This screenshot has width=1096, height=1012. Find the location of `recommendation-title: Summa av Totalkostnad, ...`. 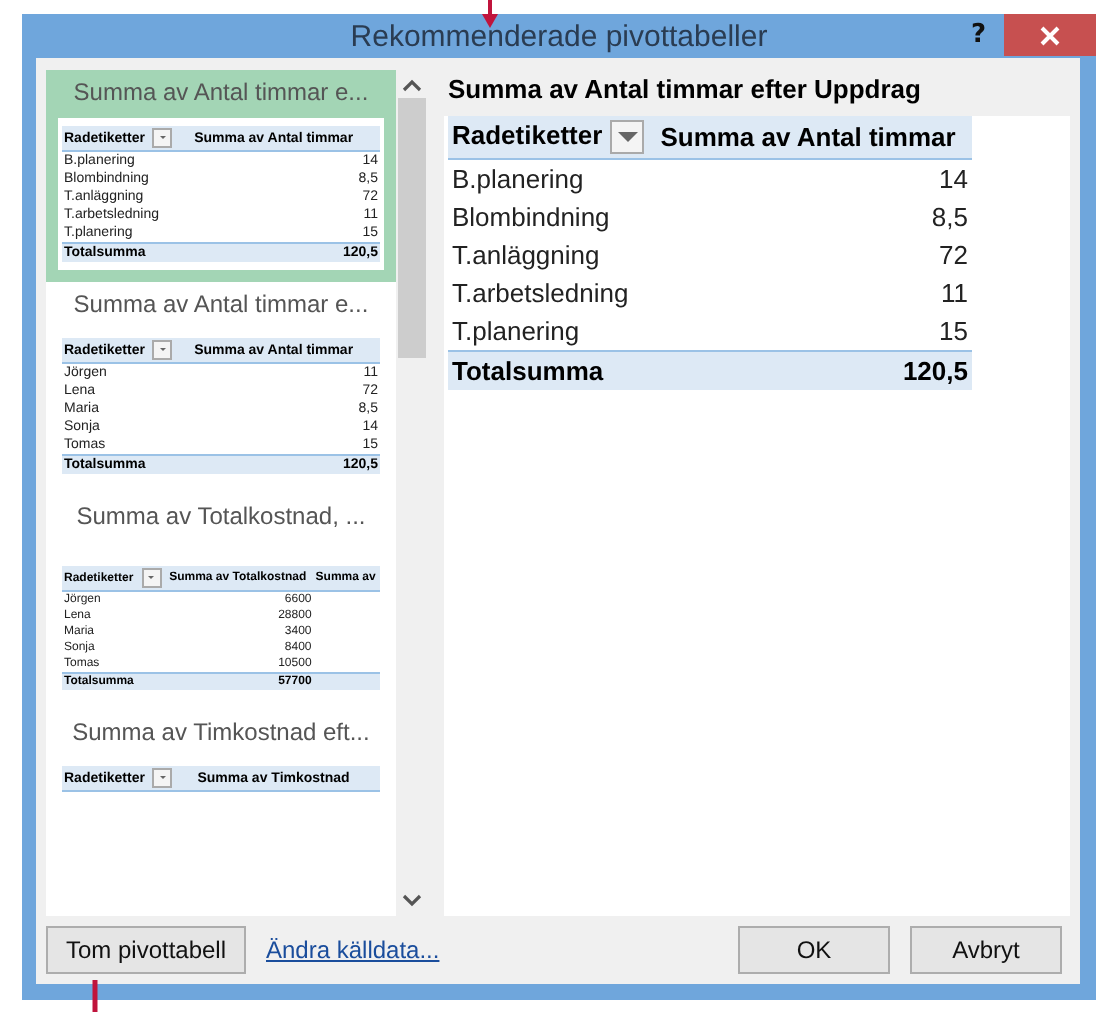

recommendation-title: Summa av Totalkostnad, ... is located at coordinates (221, 517).